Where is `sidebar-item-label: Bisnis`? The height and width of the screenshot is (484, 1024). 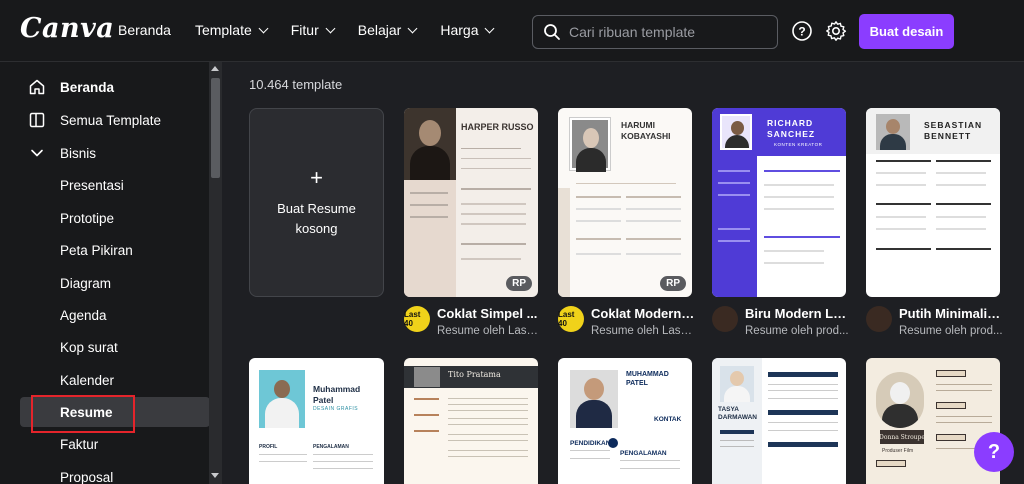
sidebar-item-label: Bisnis is located at coordinates (78, 153).